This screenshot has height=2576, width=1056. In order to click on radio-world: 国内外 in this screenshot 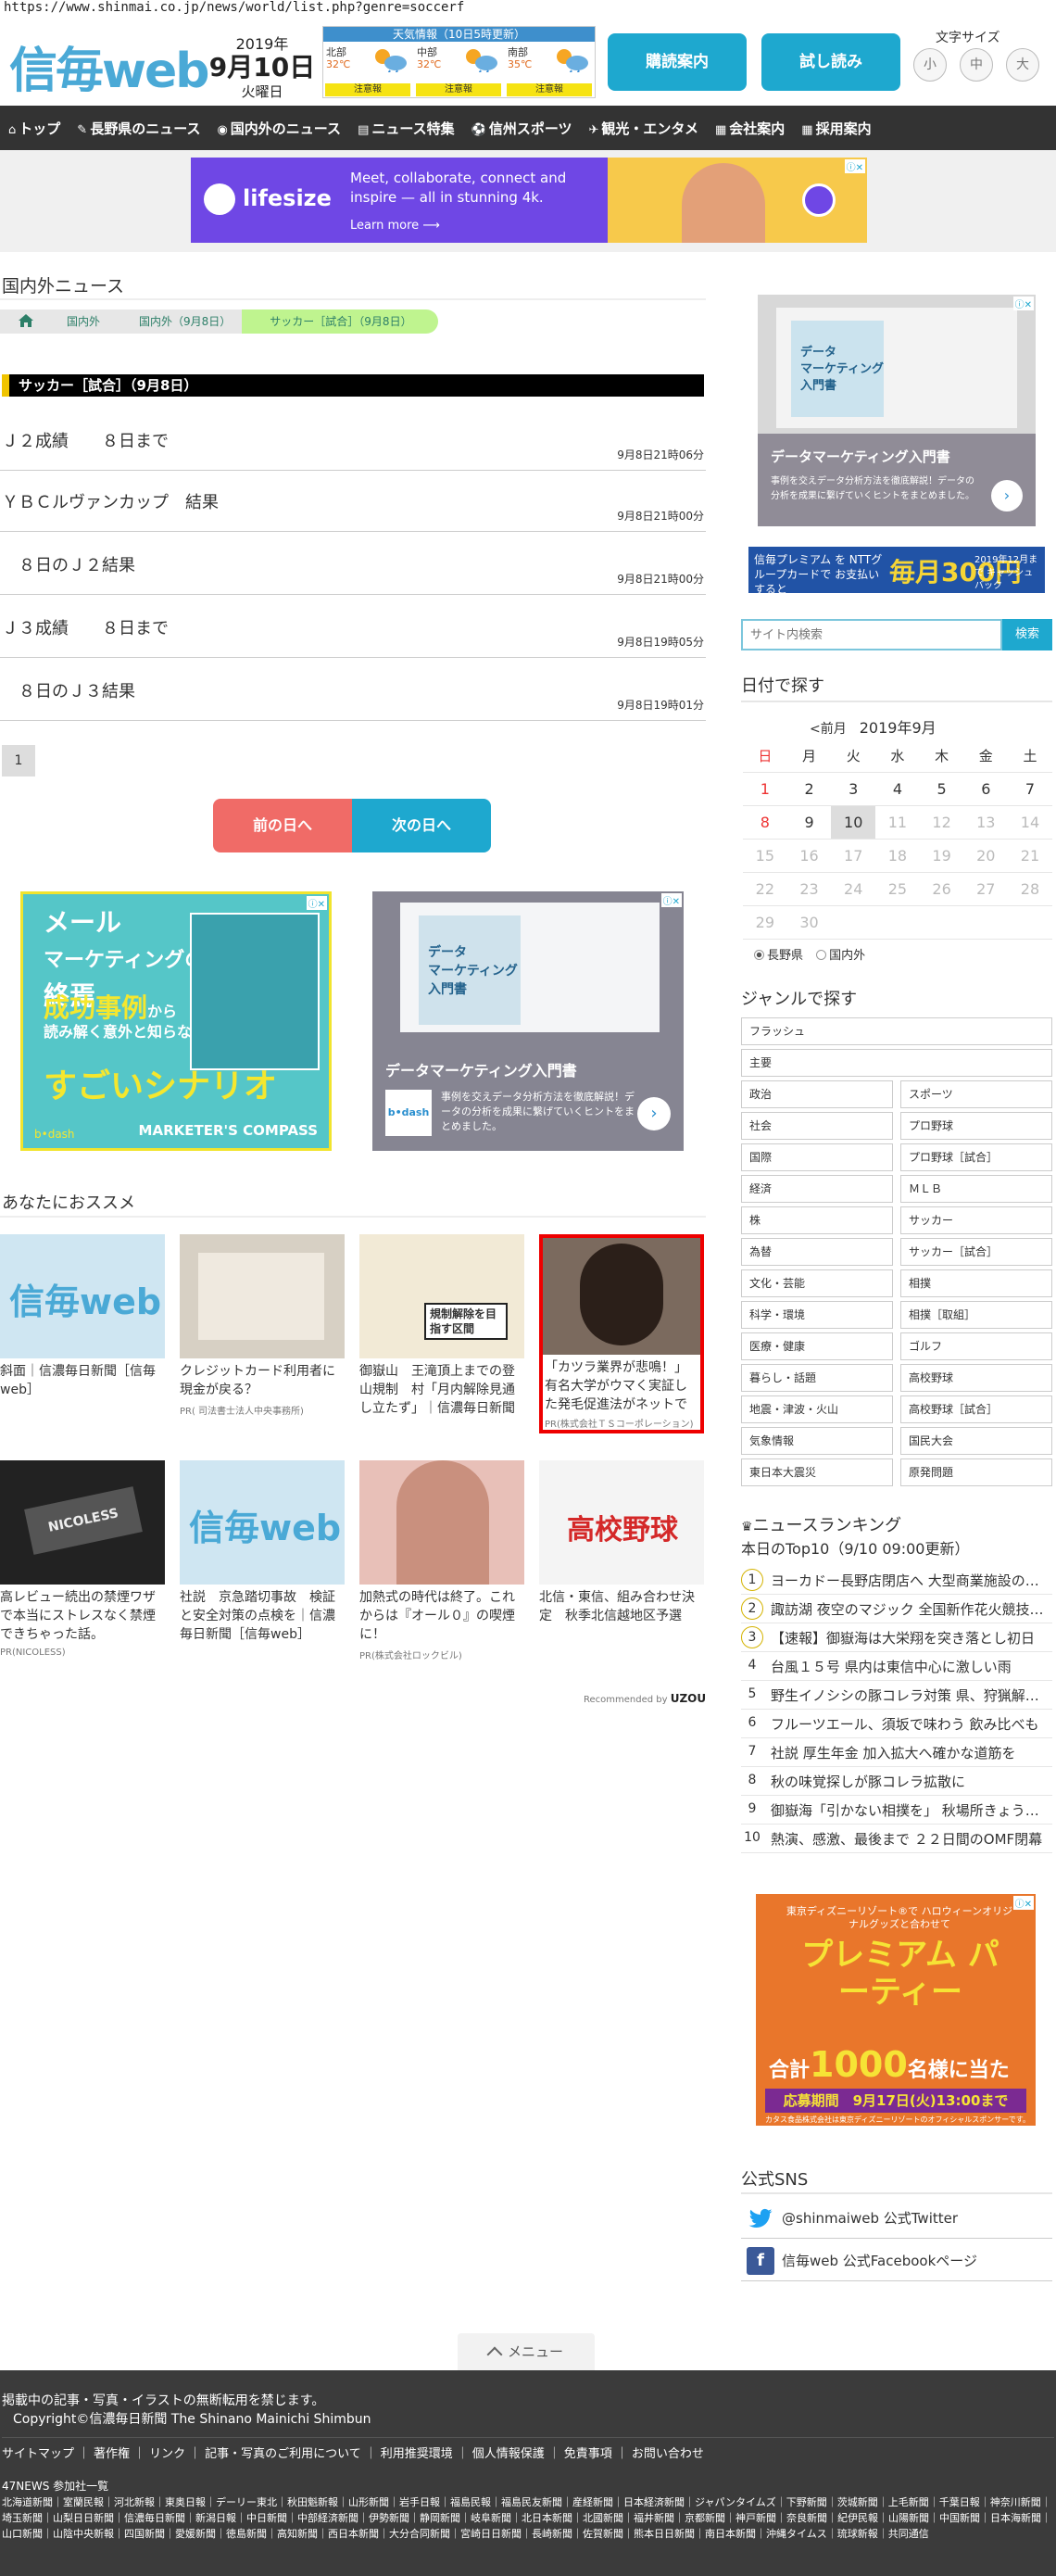, I will do `click(841, 956)`.